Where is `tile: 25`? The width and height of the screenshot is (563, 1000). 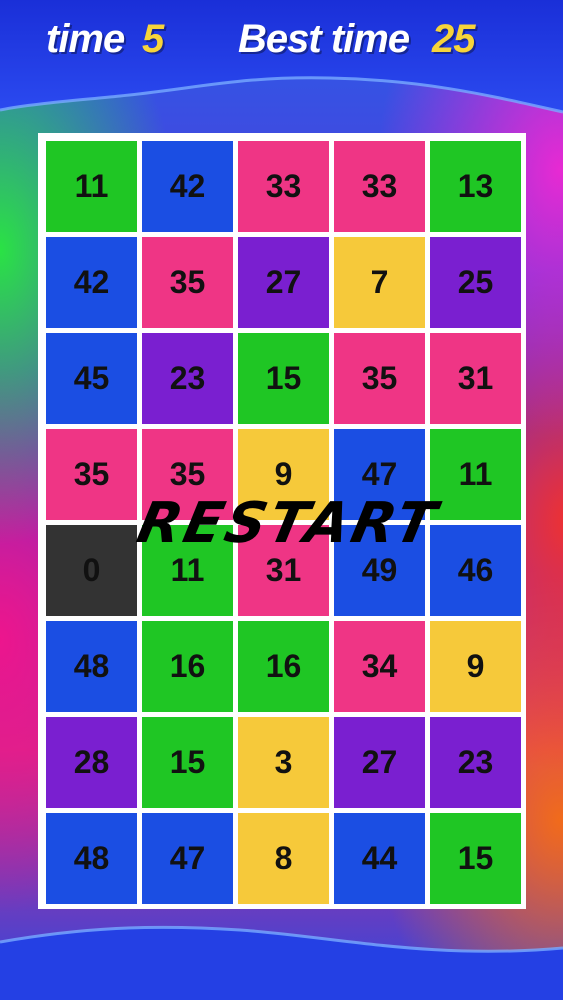
tile: 25 is located at coordinates (475, 282).